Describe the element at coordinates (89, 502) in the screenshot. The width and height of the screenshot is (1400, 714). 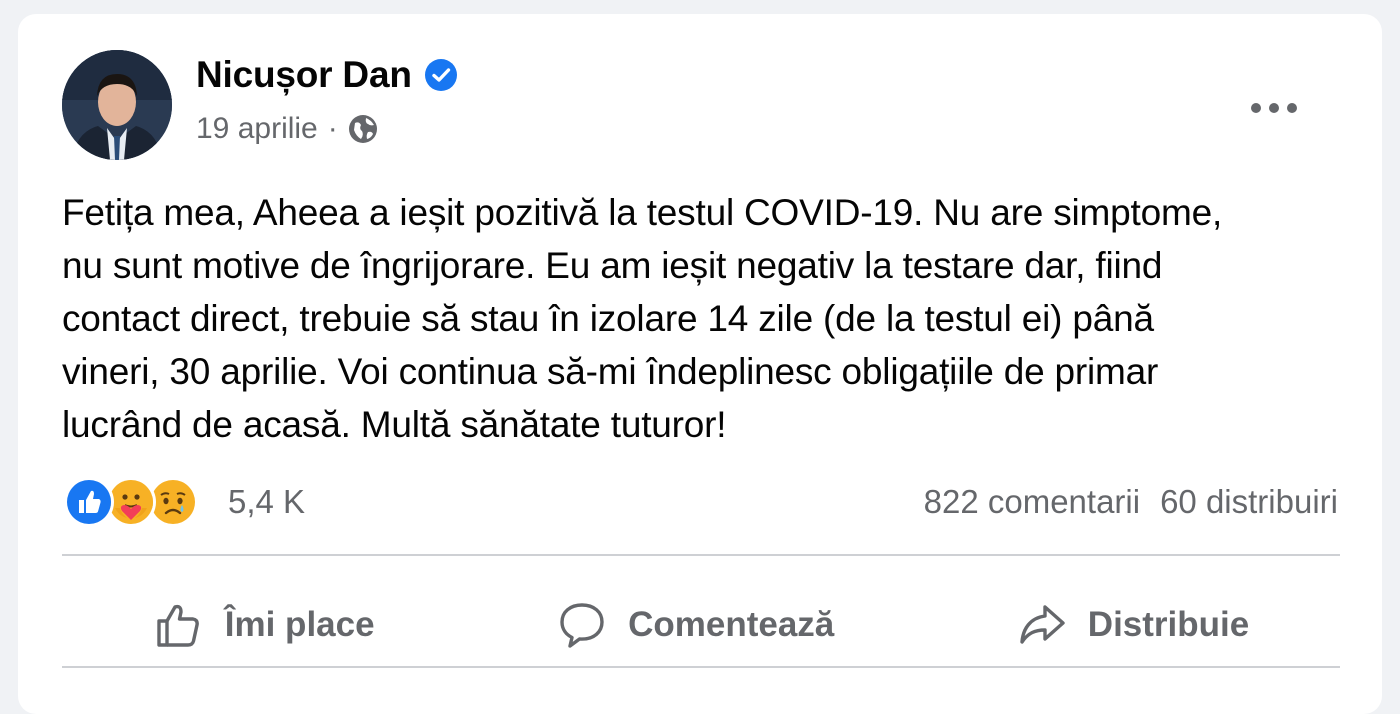
I see `like-reaction-icon` at that location.